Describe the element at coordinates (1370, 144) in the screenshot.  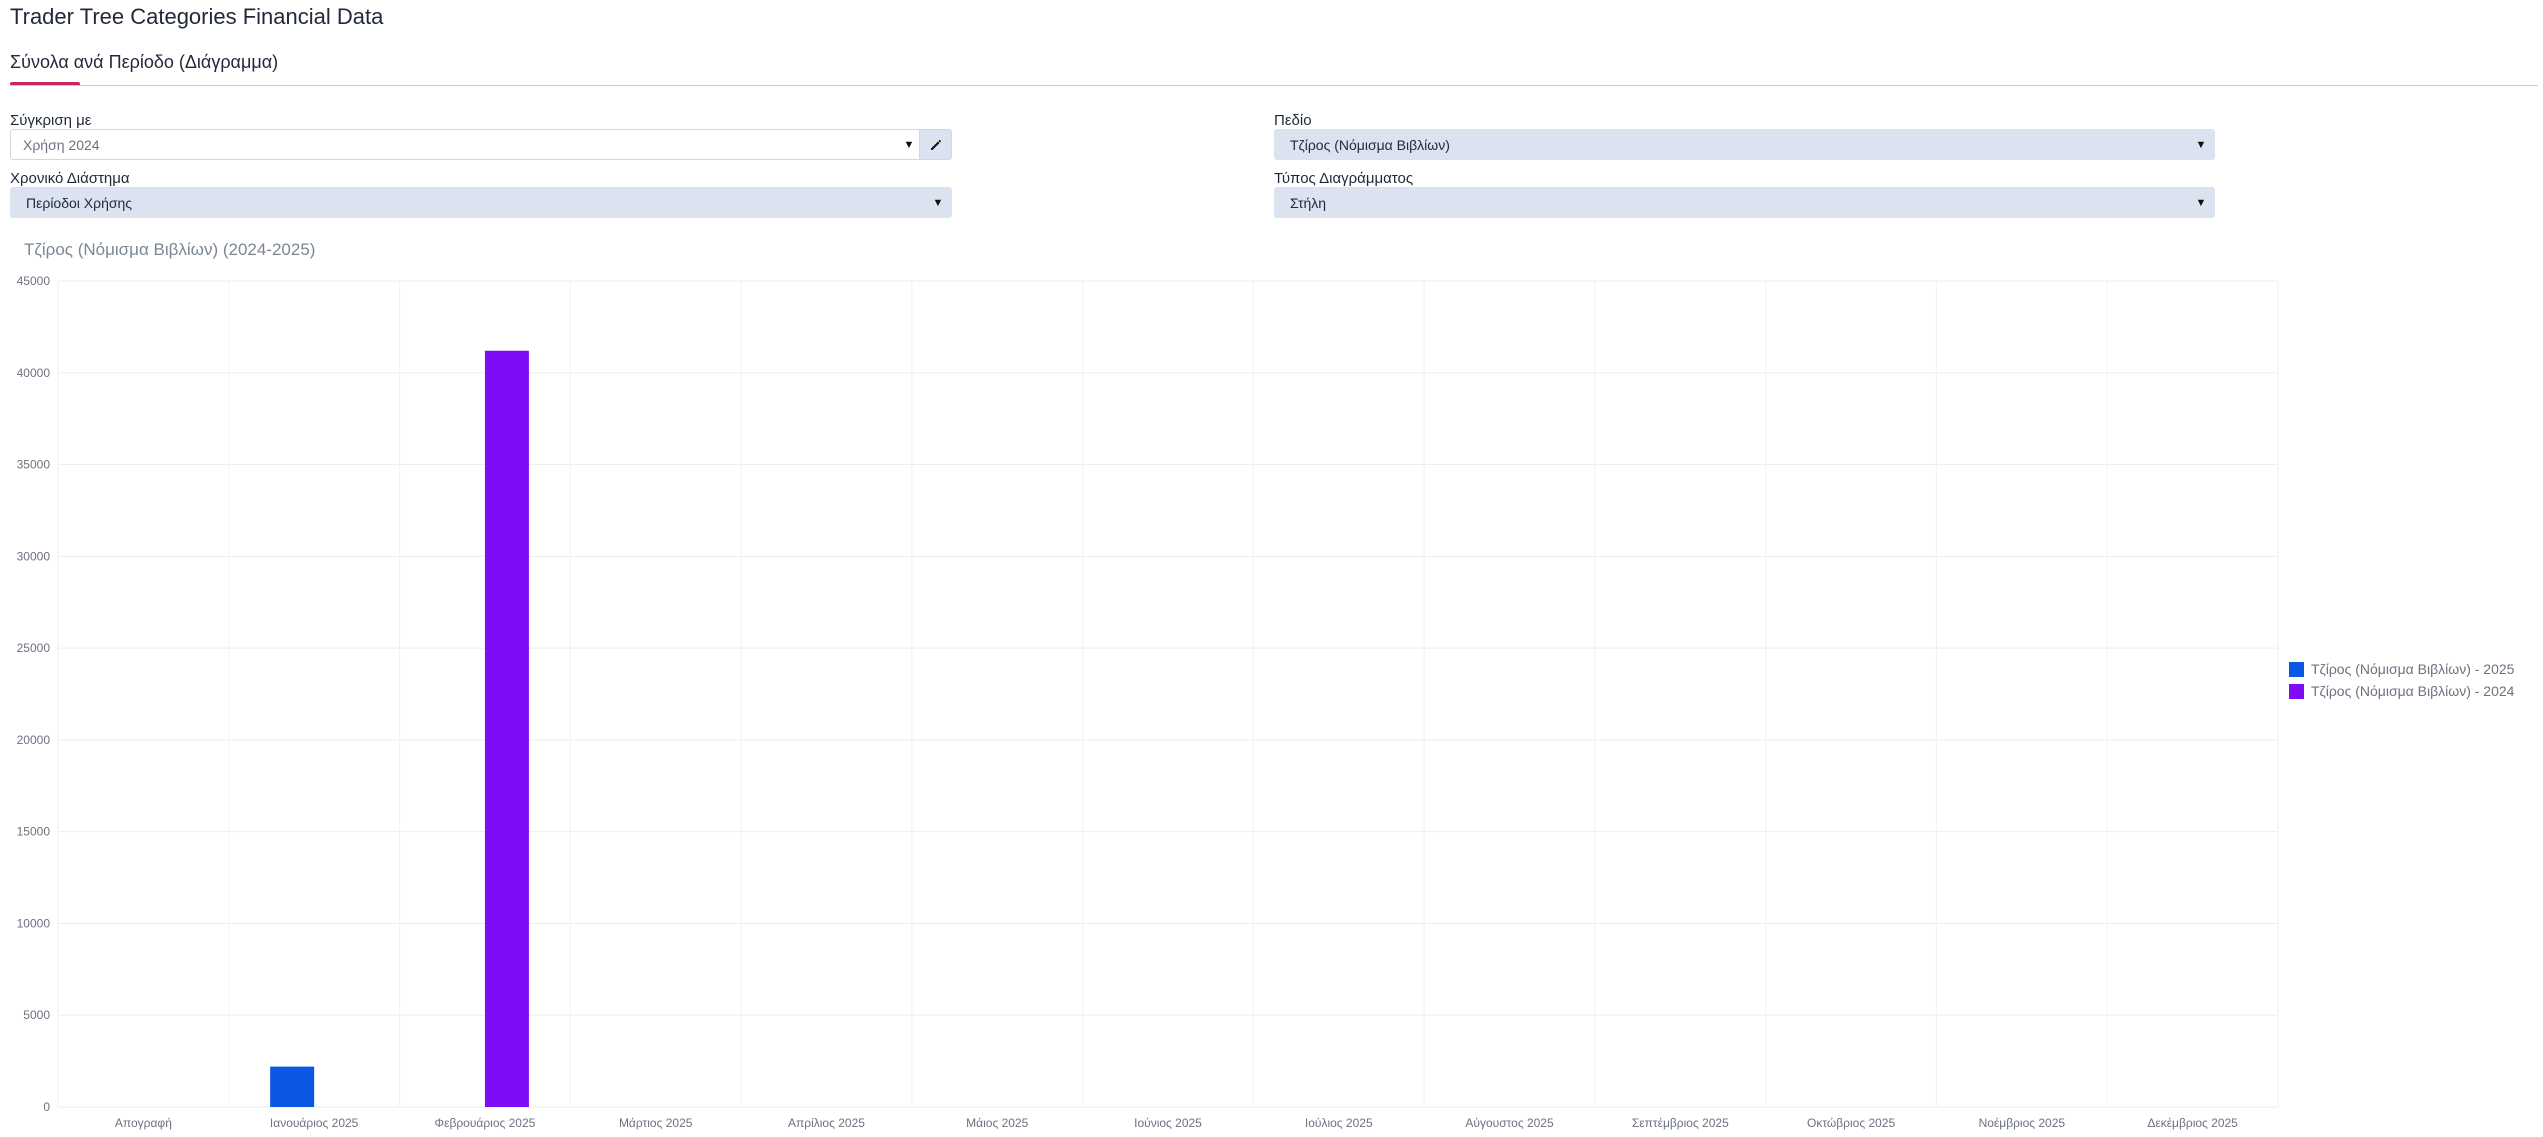
I see `field-value: Τζίρος (Νόμισμα Βιβλίων)` at that location.